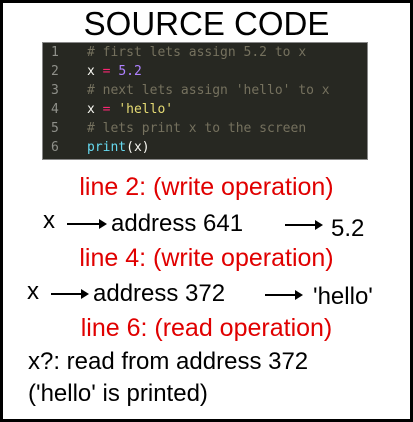 The image size is (413, 422). Describe the element at coordinates (55, 147) in the screenshot. I see `line-number: 6` at that location.